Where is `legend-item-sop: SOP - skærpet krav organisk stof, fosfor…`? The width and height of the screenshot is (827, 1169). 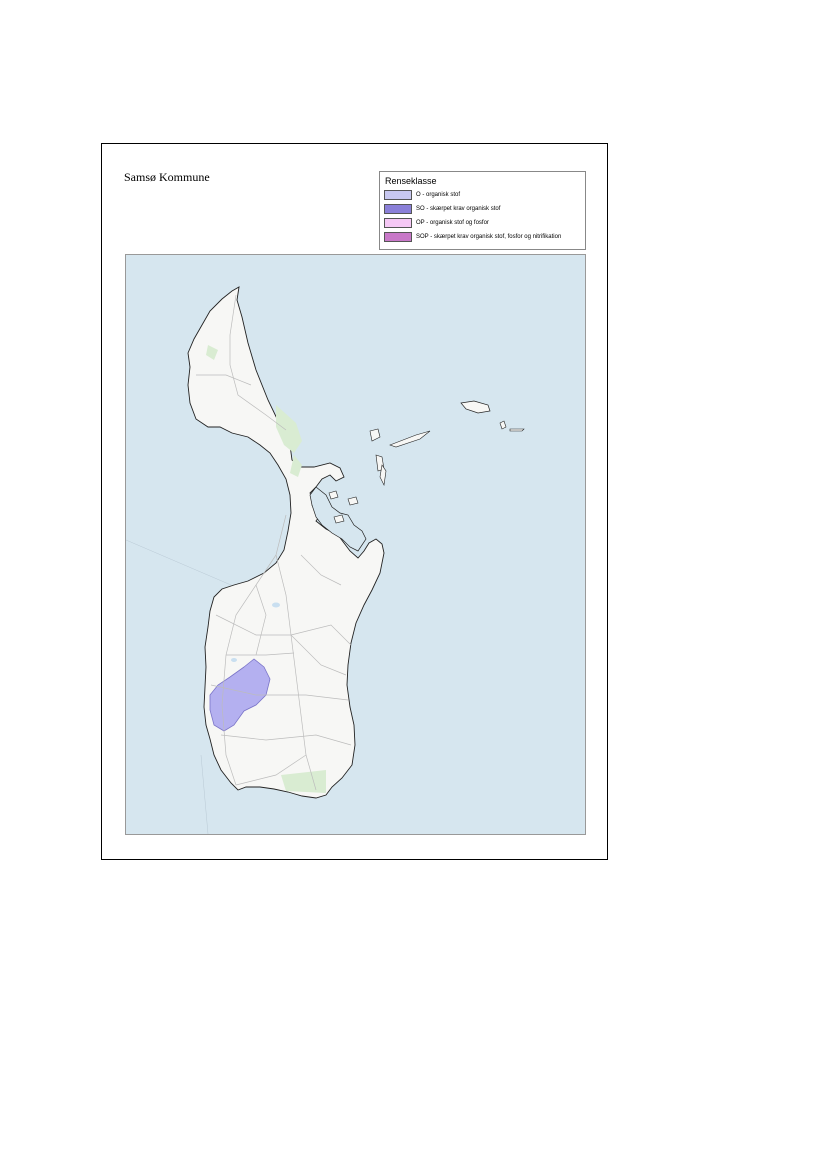 legend-item-sop: SOP - skærpet krav organisk stof, fosfor… is located at coordinates (472, 236).